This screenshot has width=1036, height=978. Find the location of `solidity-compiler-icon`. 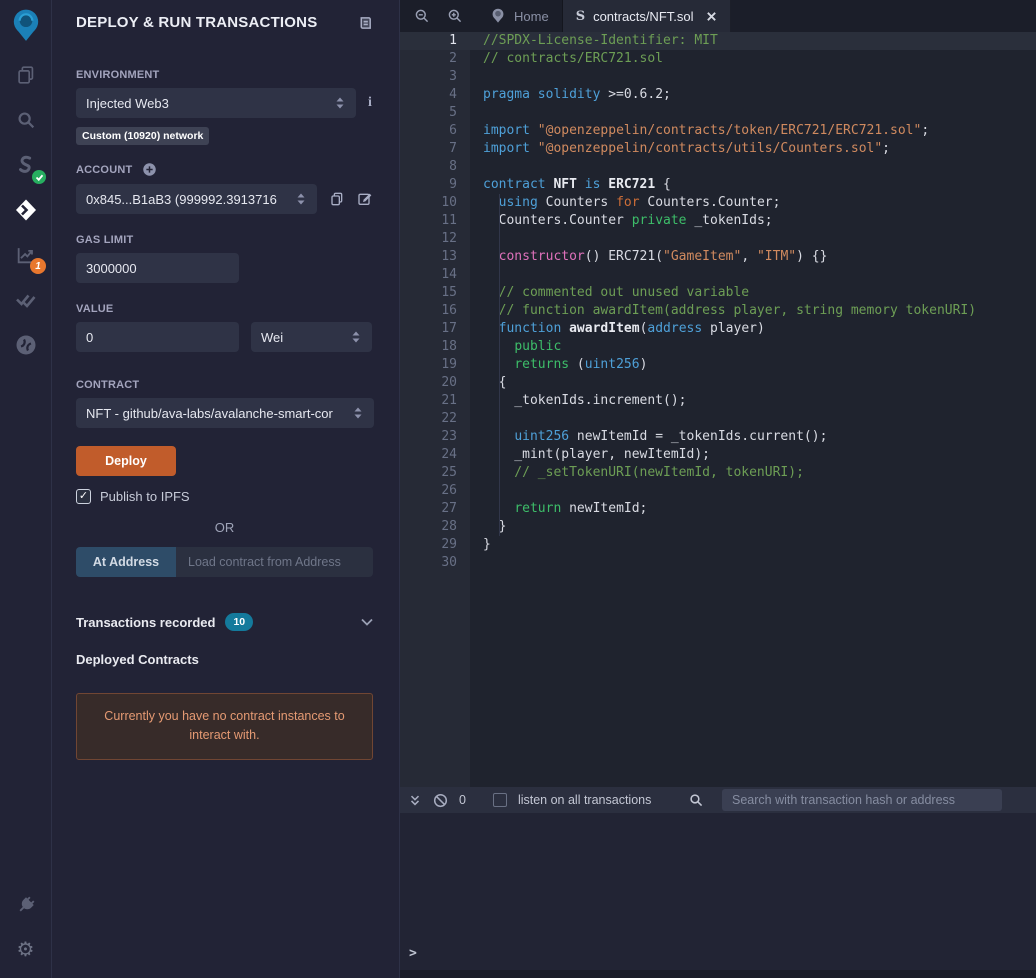

solidity-compiler-icon is located at coordinates (25, 164).